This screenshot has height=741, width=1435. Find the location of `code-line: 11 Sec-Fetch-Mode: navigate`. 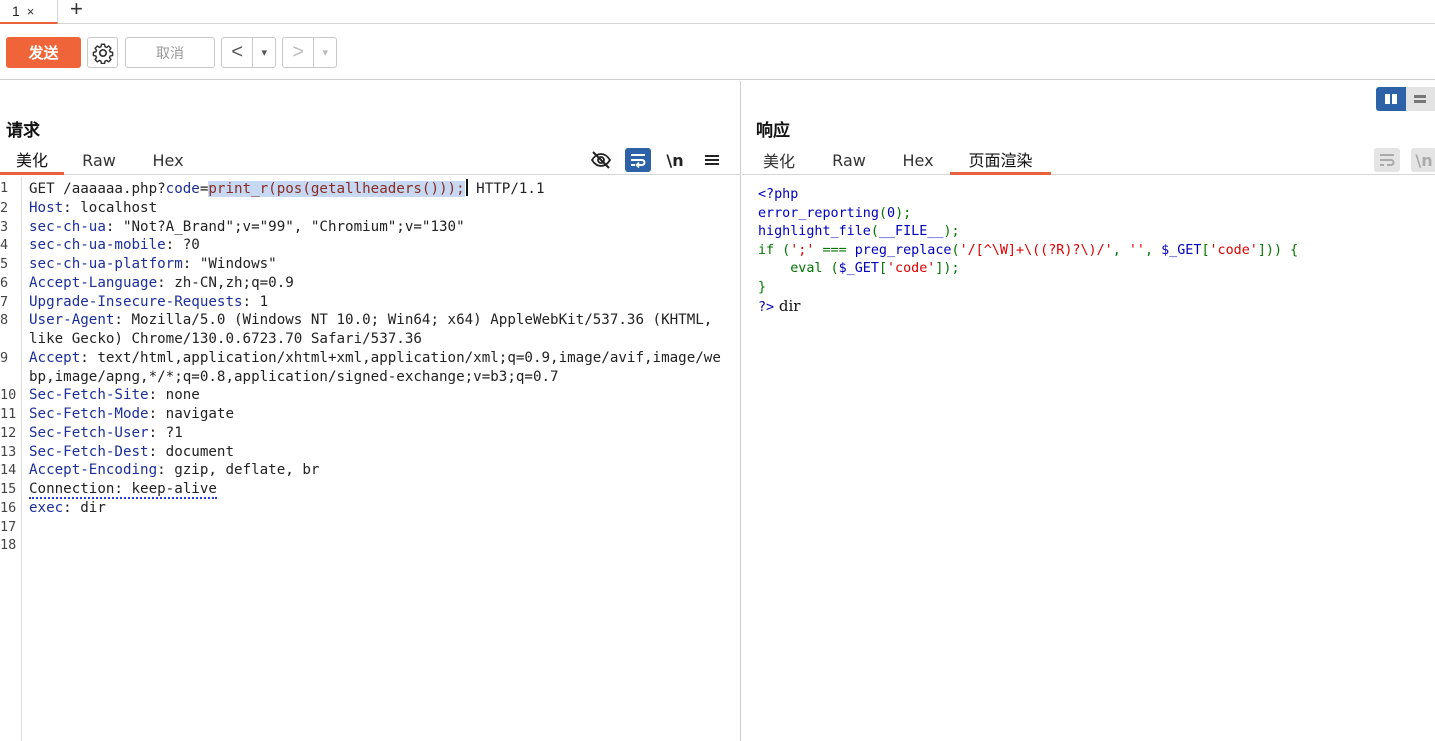

code-line: 11 Sec-Fetch-Mode: navigate is located at coordinates (370, 414).